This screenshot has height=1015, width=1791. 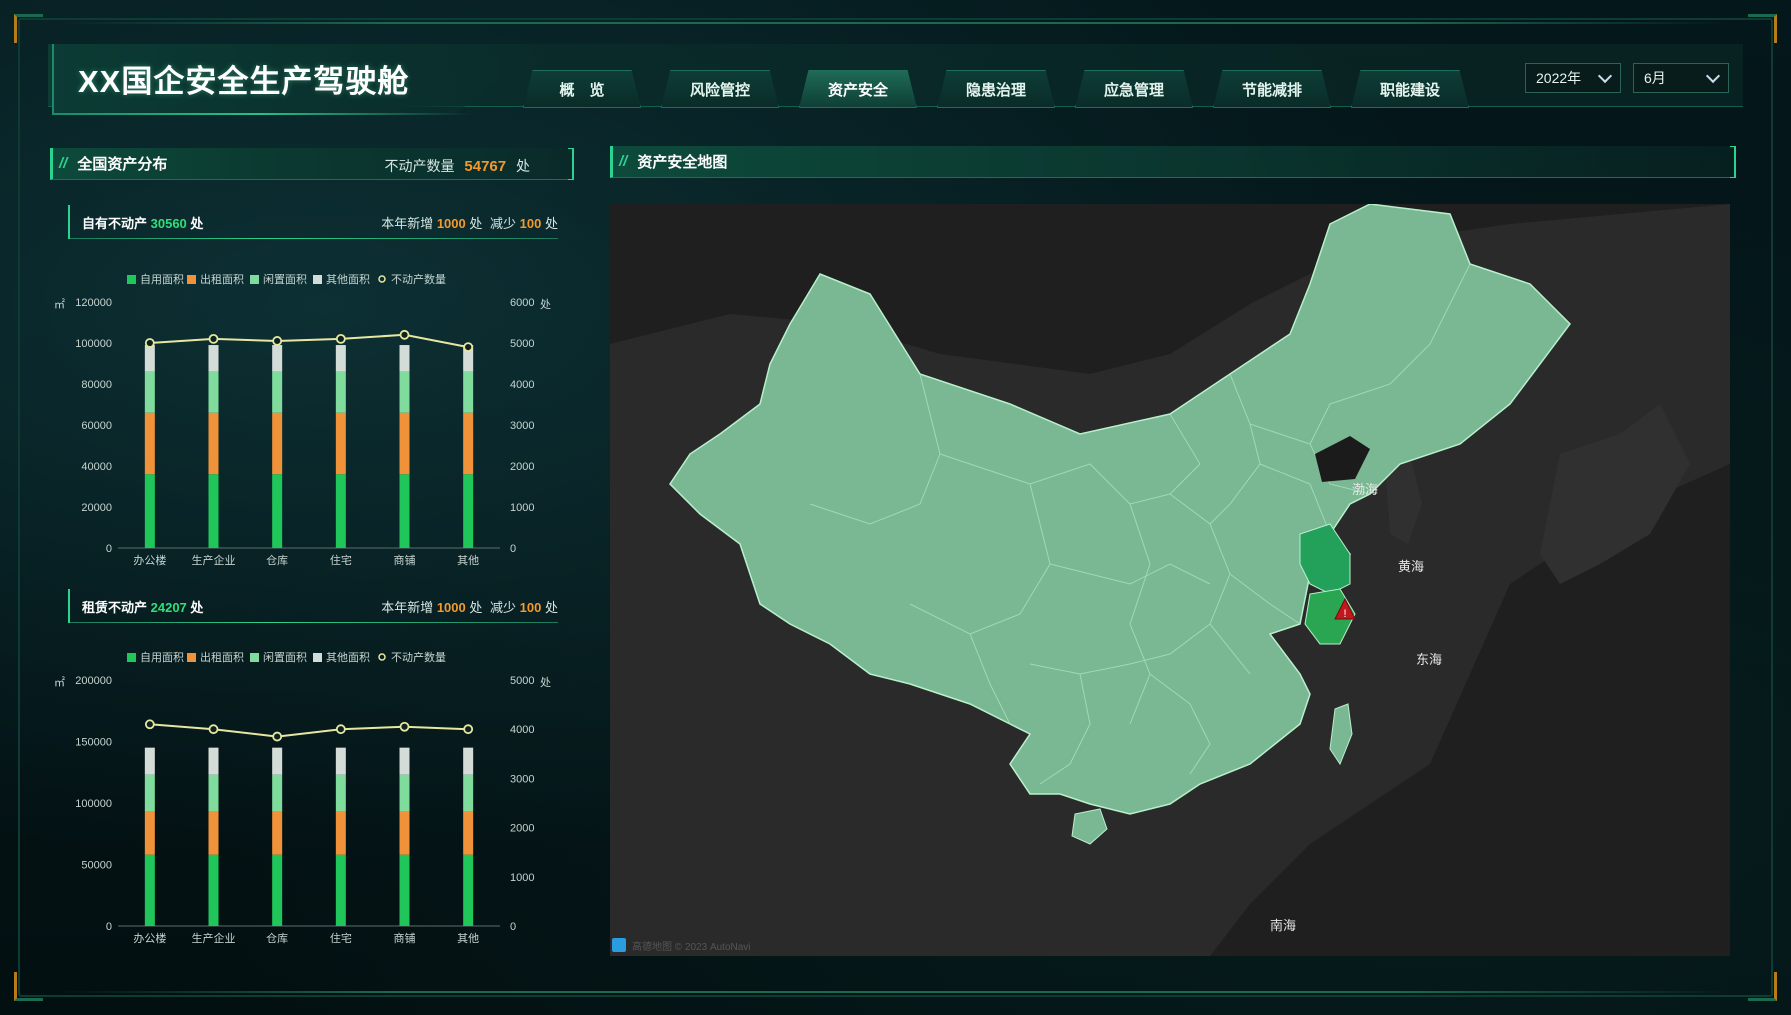 I want to click on amap-logo-icon, so click(x=619, y=945).